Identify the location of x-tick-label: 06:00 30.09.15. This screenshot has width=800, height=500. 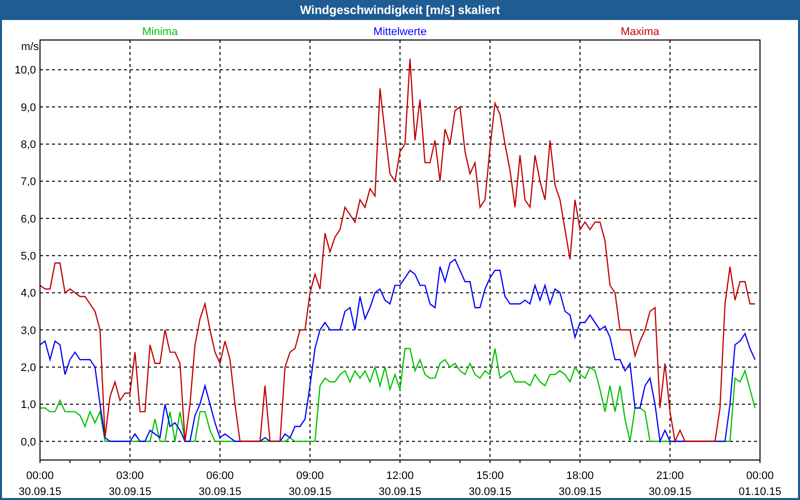
(220, 484).